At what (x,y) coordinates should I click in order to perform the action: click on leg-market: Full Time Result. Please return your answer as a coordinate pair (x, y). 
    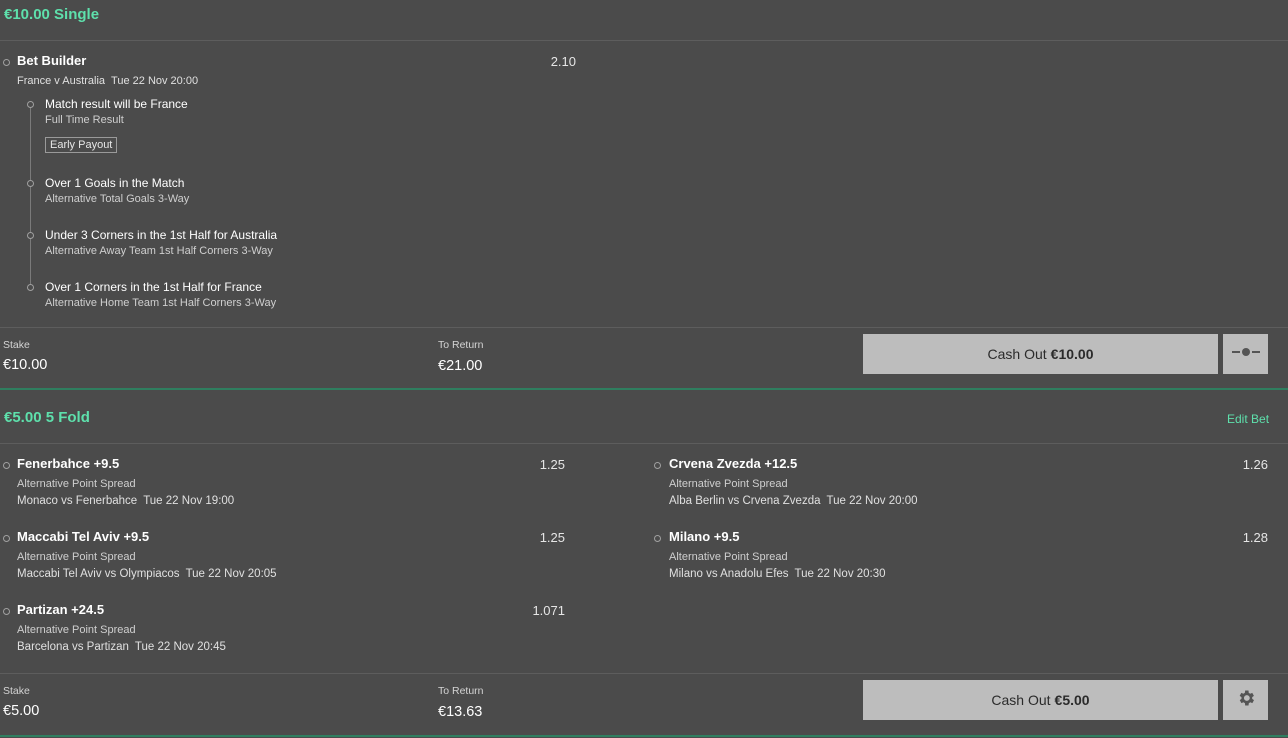
    Looking at the image, I should click on (84, 120).